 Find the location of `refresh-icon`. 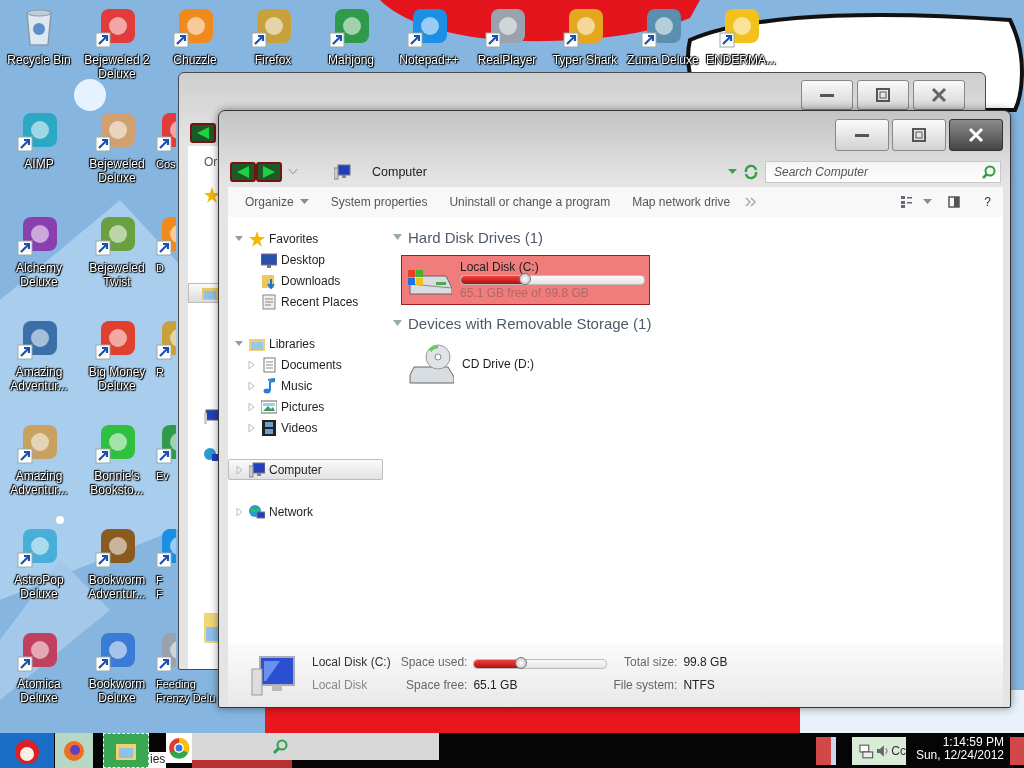

refresh-icon is located at coordinates (751, 172).